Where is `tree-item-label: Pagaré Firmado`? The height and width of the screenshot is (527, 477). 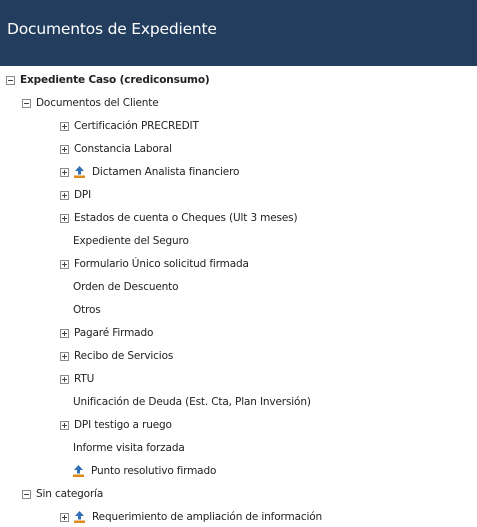 tree-item-label: Pagaré Firmado is located at coordinates (114, 333).